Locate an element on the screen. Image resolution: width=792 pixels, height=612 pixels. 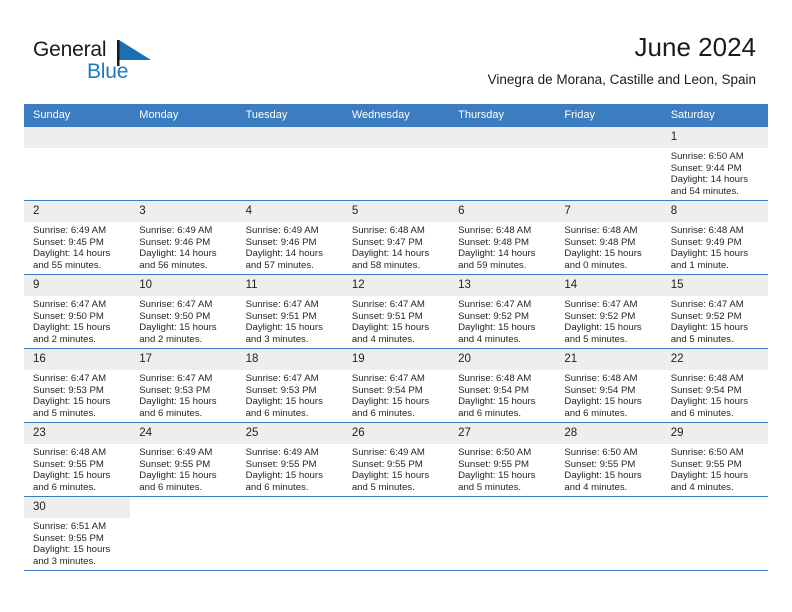
daylight-text: Daylight: 15 hours and 2 minutes. is located at coordinates (178, 333).